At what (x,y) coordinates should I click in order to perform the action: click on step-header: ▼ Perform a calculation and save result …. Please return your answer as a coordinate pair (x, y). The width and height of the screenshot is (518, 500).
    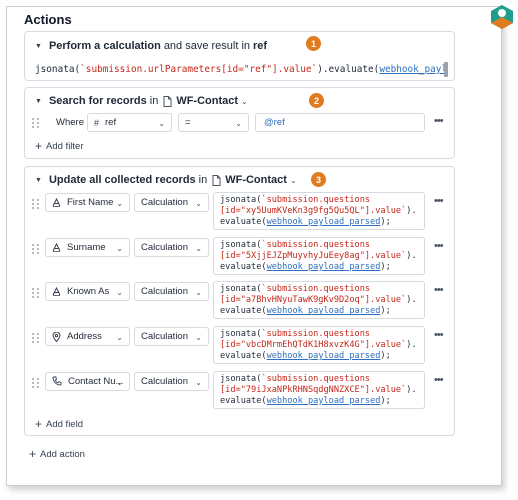
    Looking at the image, I should click on (151, 46).